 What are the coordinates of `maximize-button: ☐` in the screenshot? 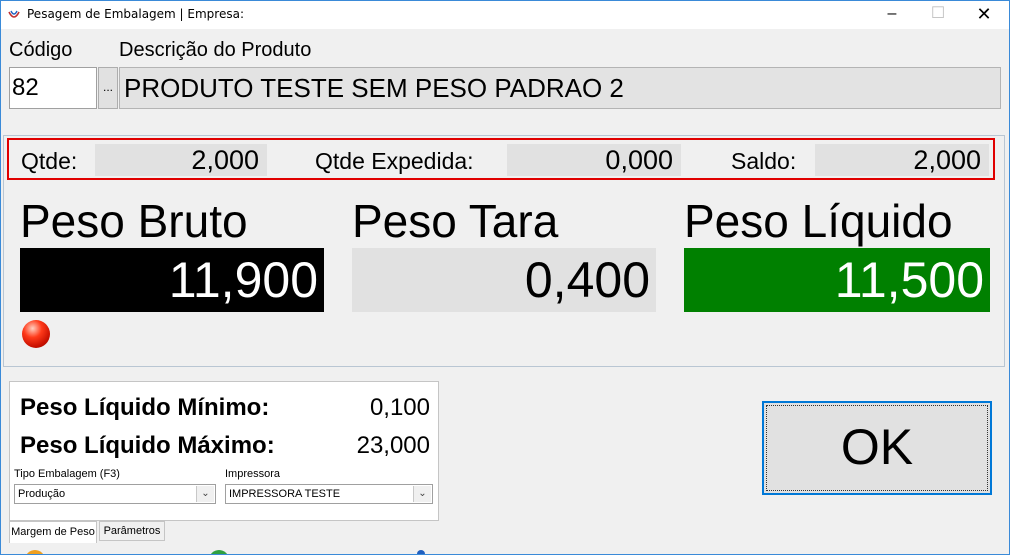 It's located at (938, 15).